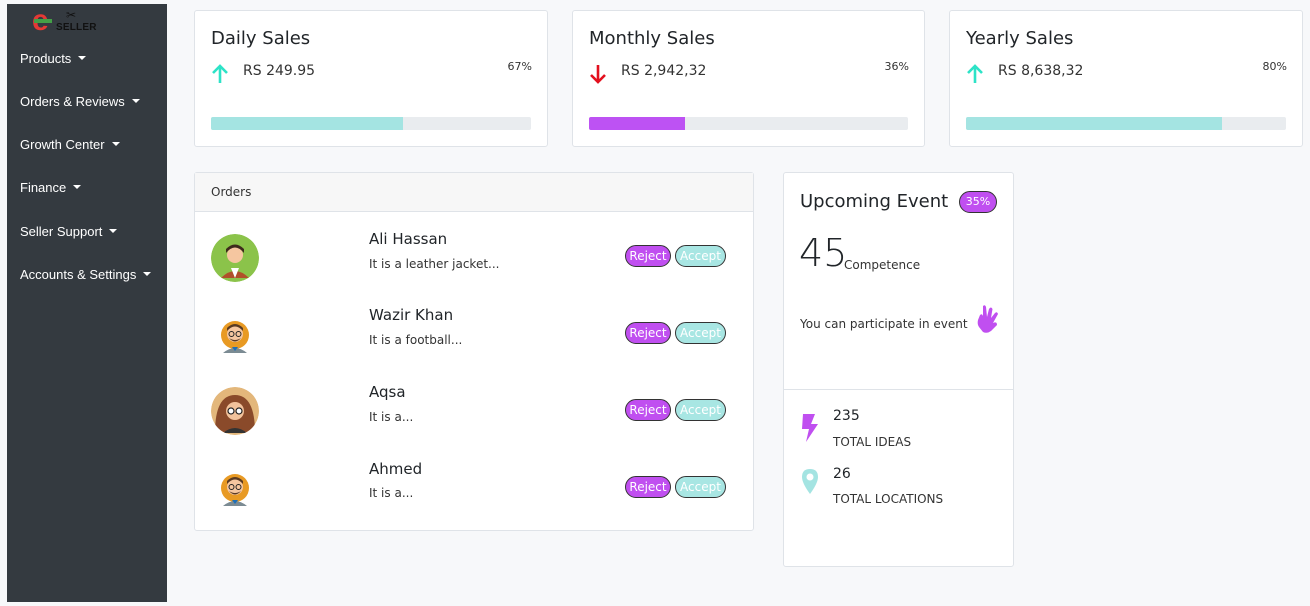 This screenshot has width=1310, height=606. Describe the element at coordinates (231, 192) in the screenshot. I see `orders-title: Orders` at that location.